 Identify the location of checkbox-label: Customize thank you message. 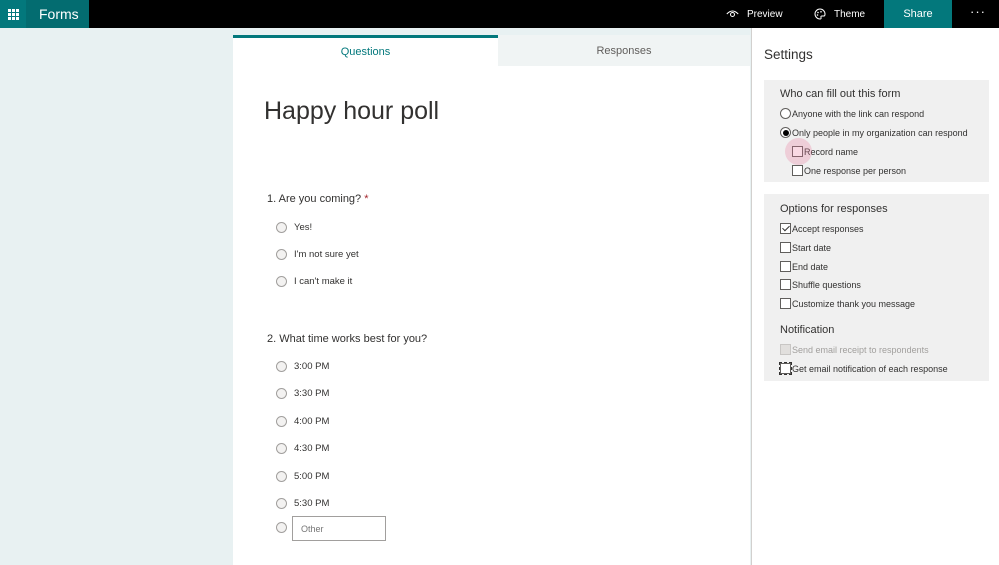
(854, 303).